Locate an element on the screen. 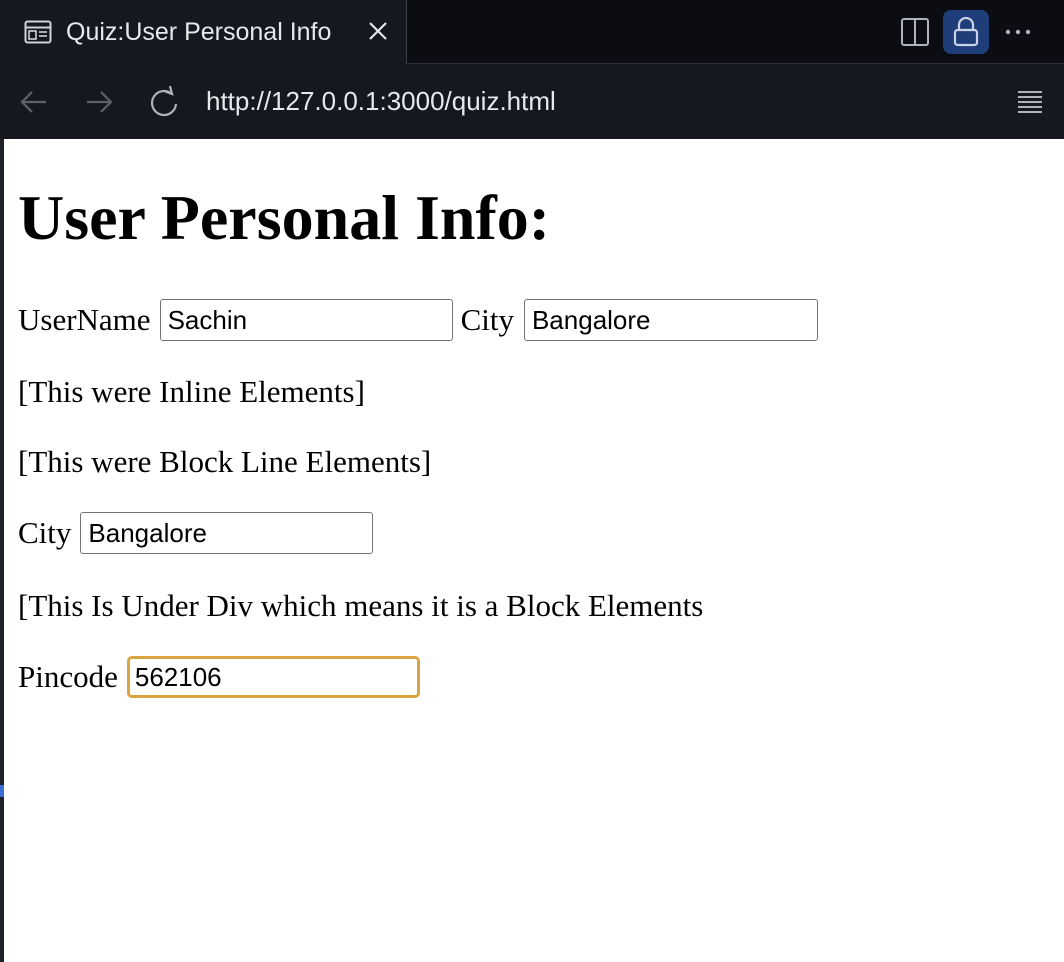 This screenshot has width=1064, height=962. reload-icon is located at coordinates (164, 102).